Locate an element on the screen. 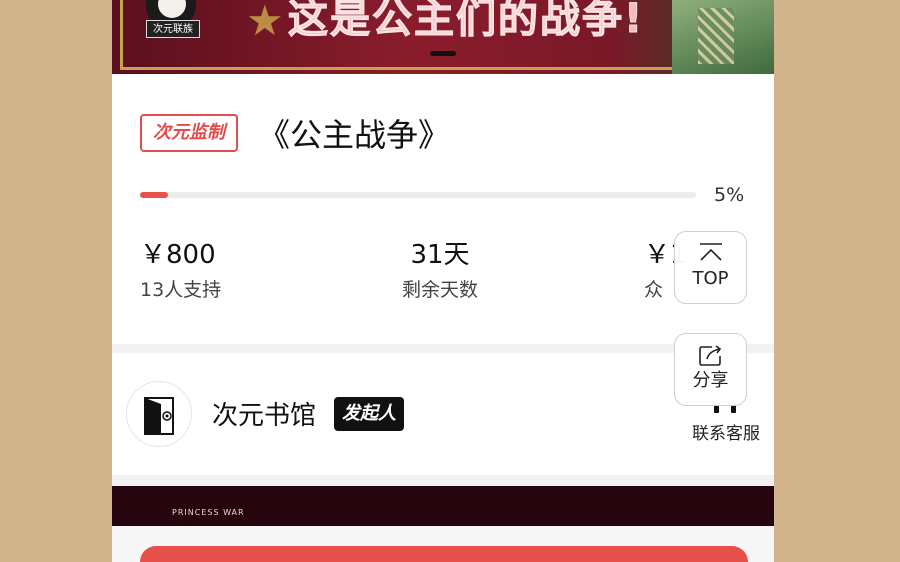  share-label: 分享 is located at coordinates (710, 380).